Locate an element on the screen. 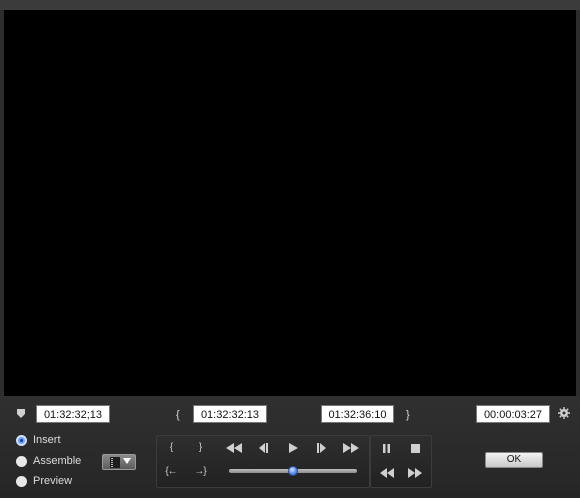  radio-assemble-label: Assemble is located at coordinates (57, 461).